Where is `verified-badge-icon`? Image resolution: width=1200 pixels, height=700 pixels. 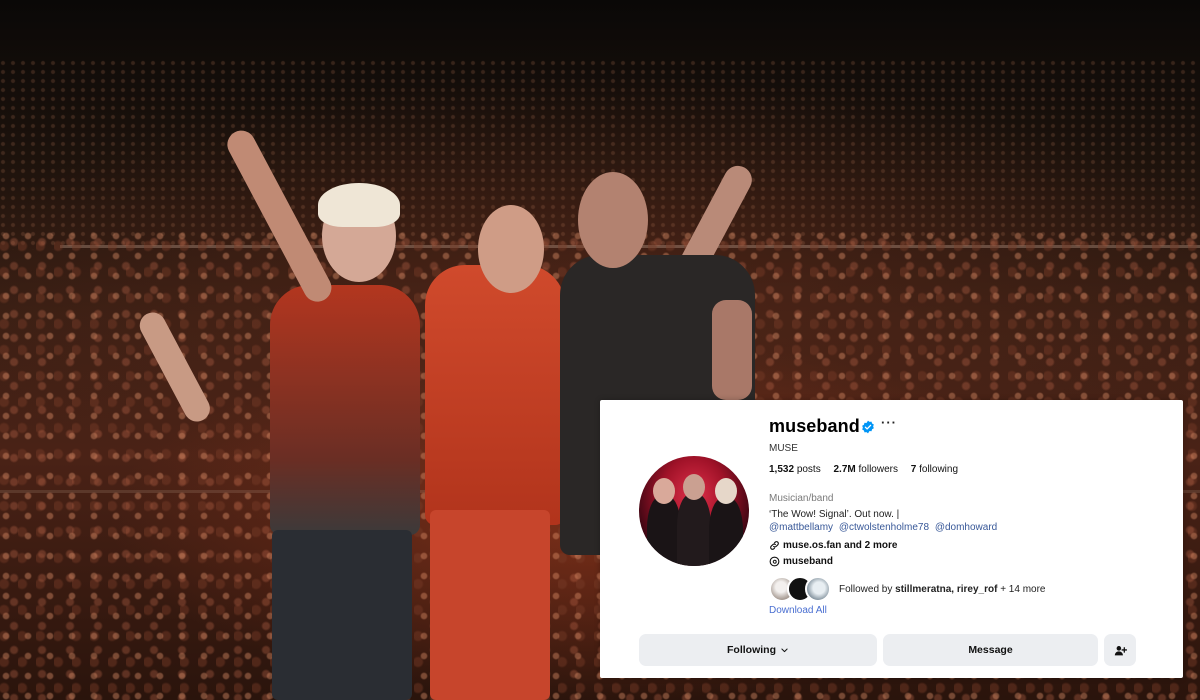 verified-badge-icon is located at coordinates (868, 427).